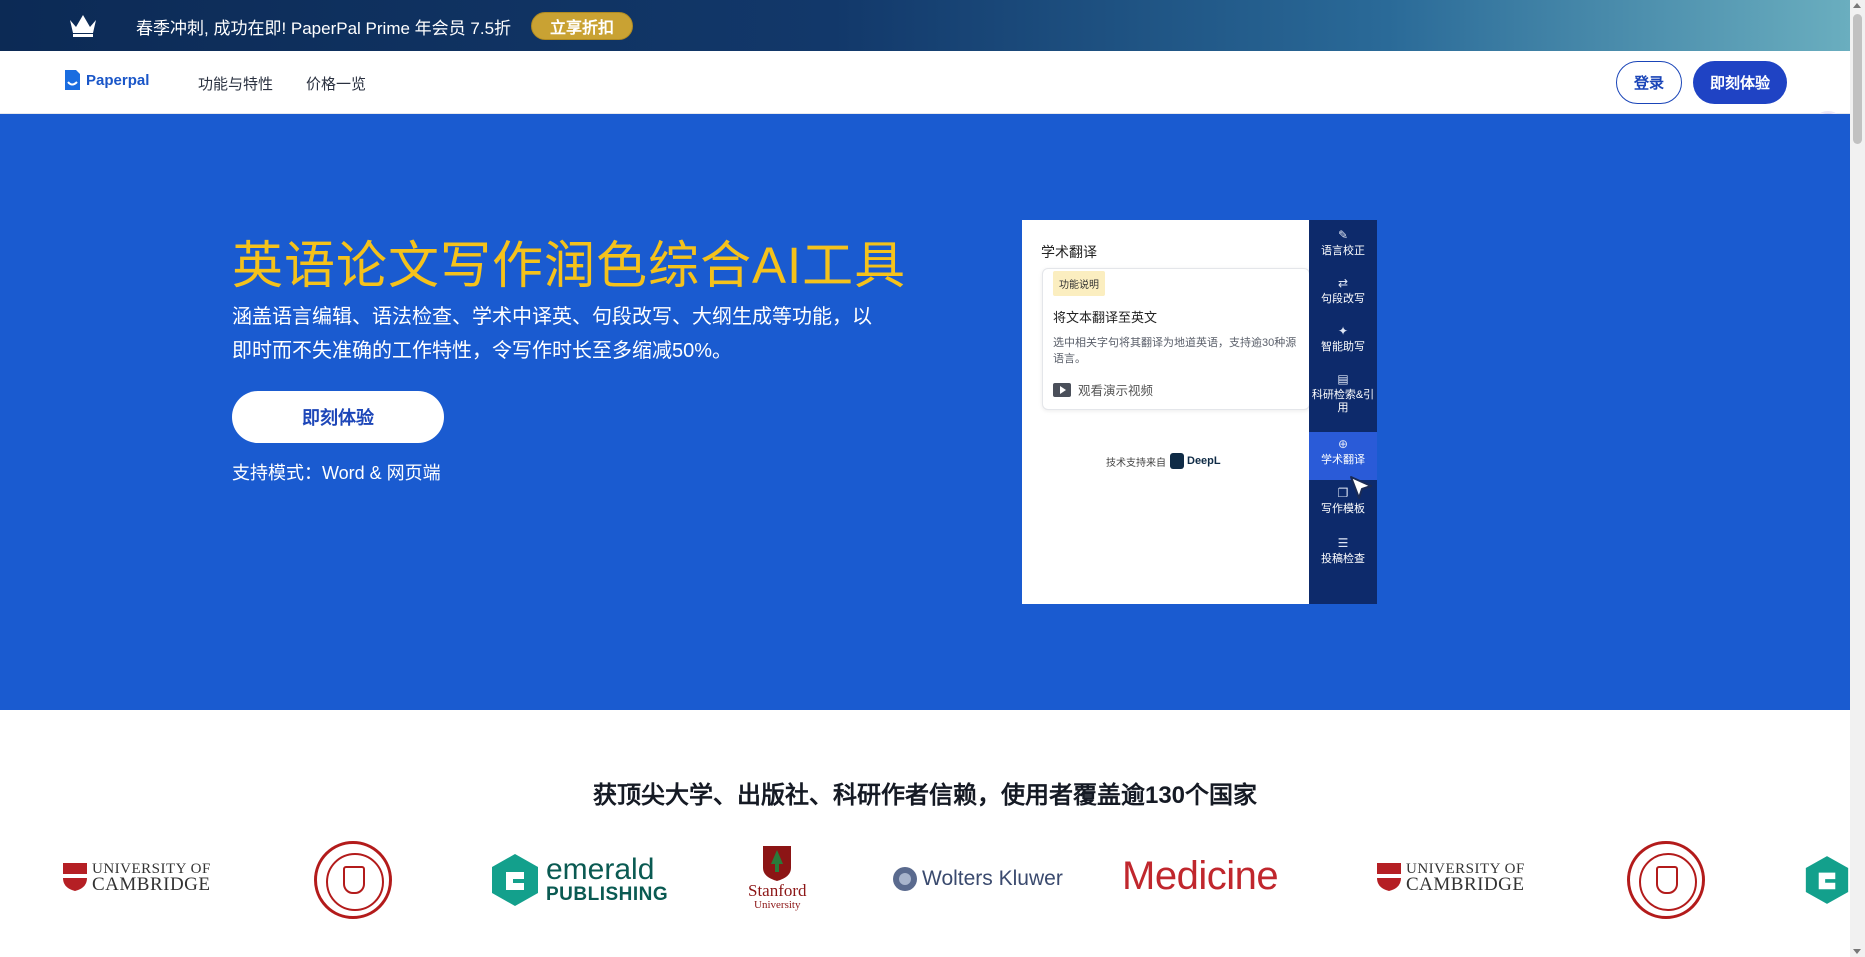  What do you see at coordinates (1343, 283) in the screenshot?
I see `rewrite-icon: ⇄` at bounding box center [1343, 283].